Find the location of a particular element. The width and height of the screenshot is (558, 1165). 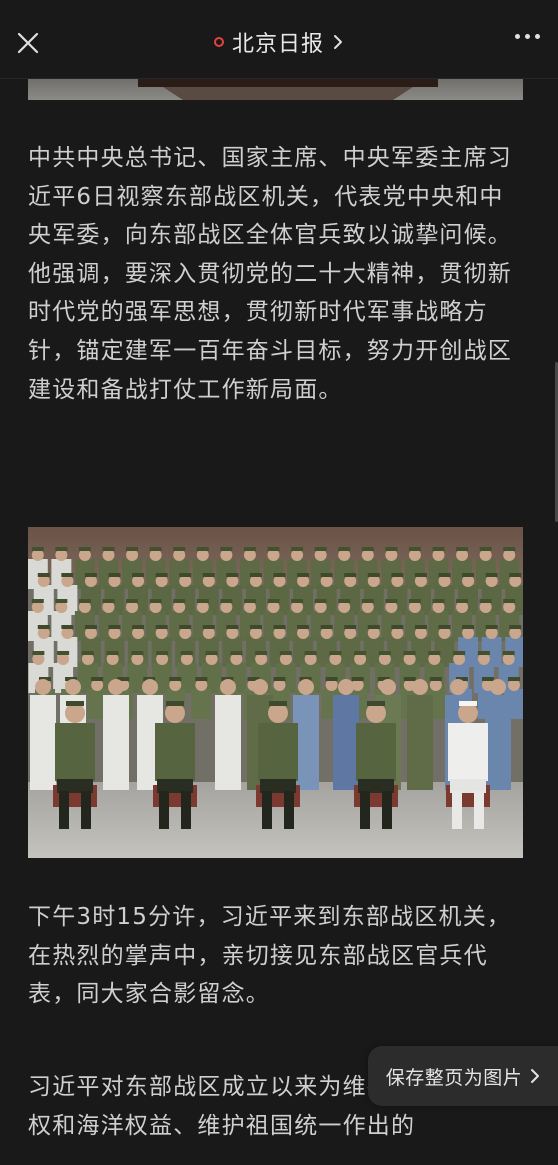

source-dot-icon is located at coordinates (218, 42).